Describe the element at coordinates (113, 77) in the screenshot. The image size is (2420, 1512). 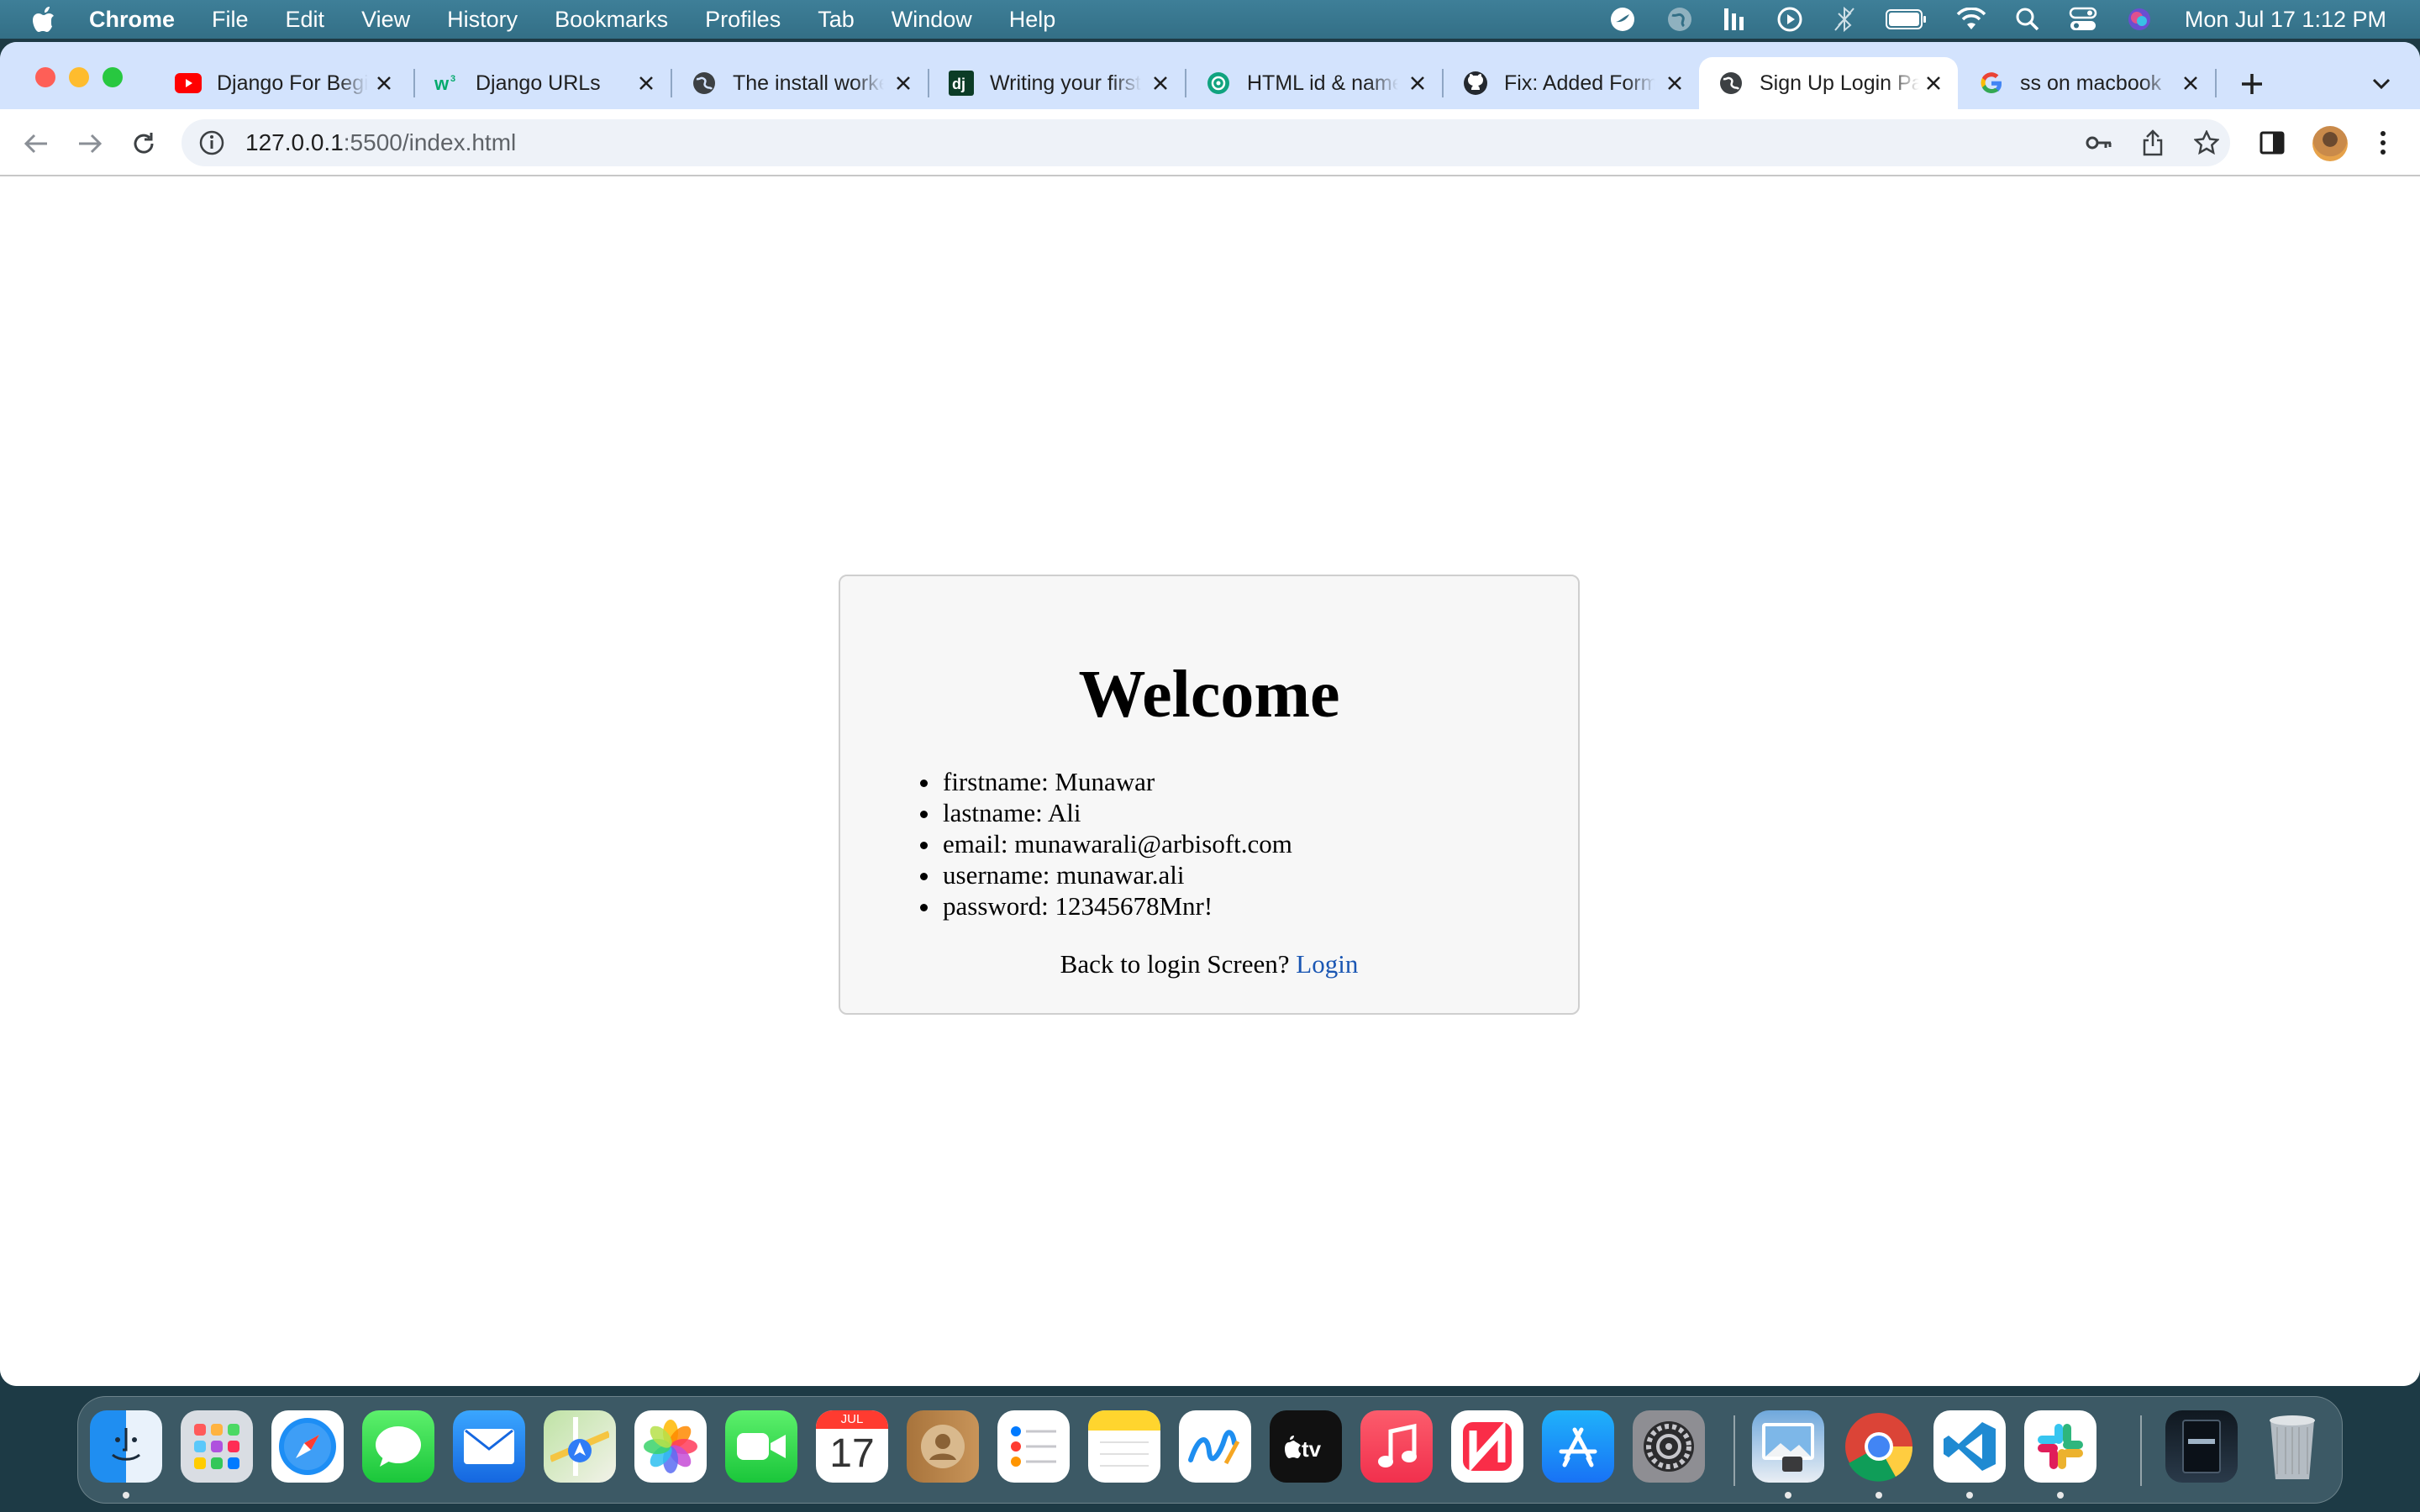
I see `zoom-window-button` at that location.